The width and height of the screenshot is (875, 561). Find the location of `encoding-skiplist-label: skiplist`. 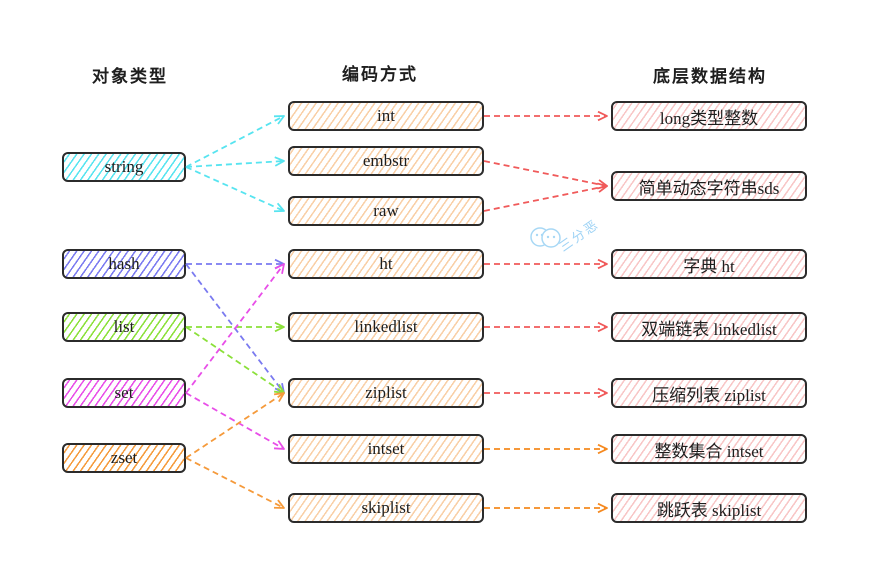

encoding-skiplist-label: skiplist is located at coordinates (386, 507).